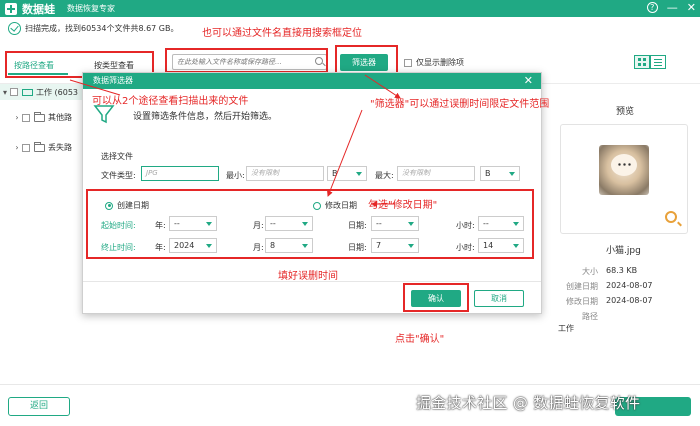  I want to click on min-size-input: 没有限制, so click(285, 173).